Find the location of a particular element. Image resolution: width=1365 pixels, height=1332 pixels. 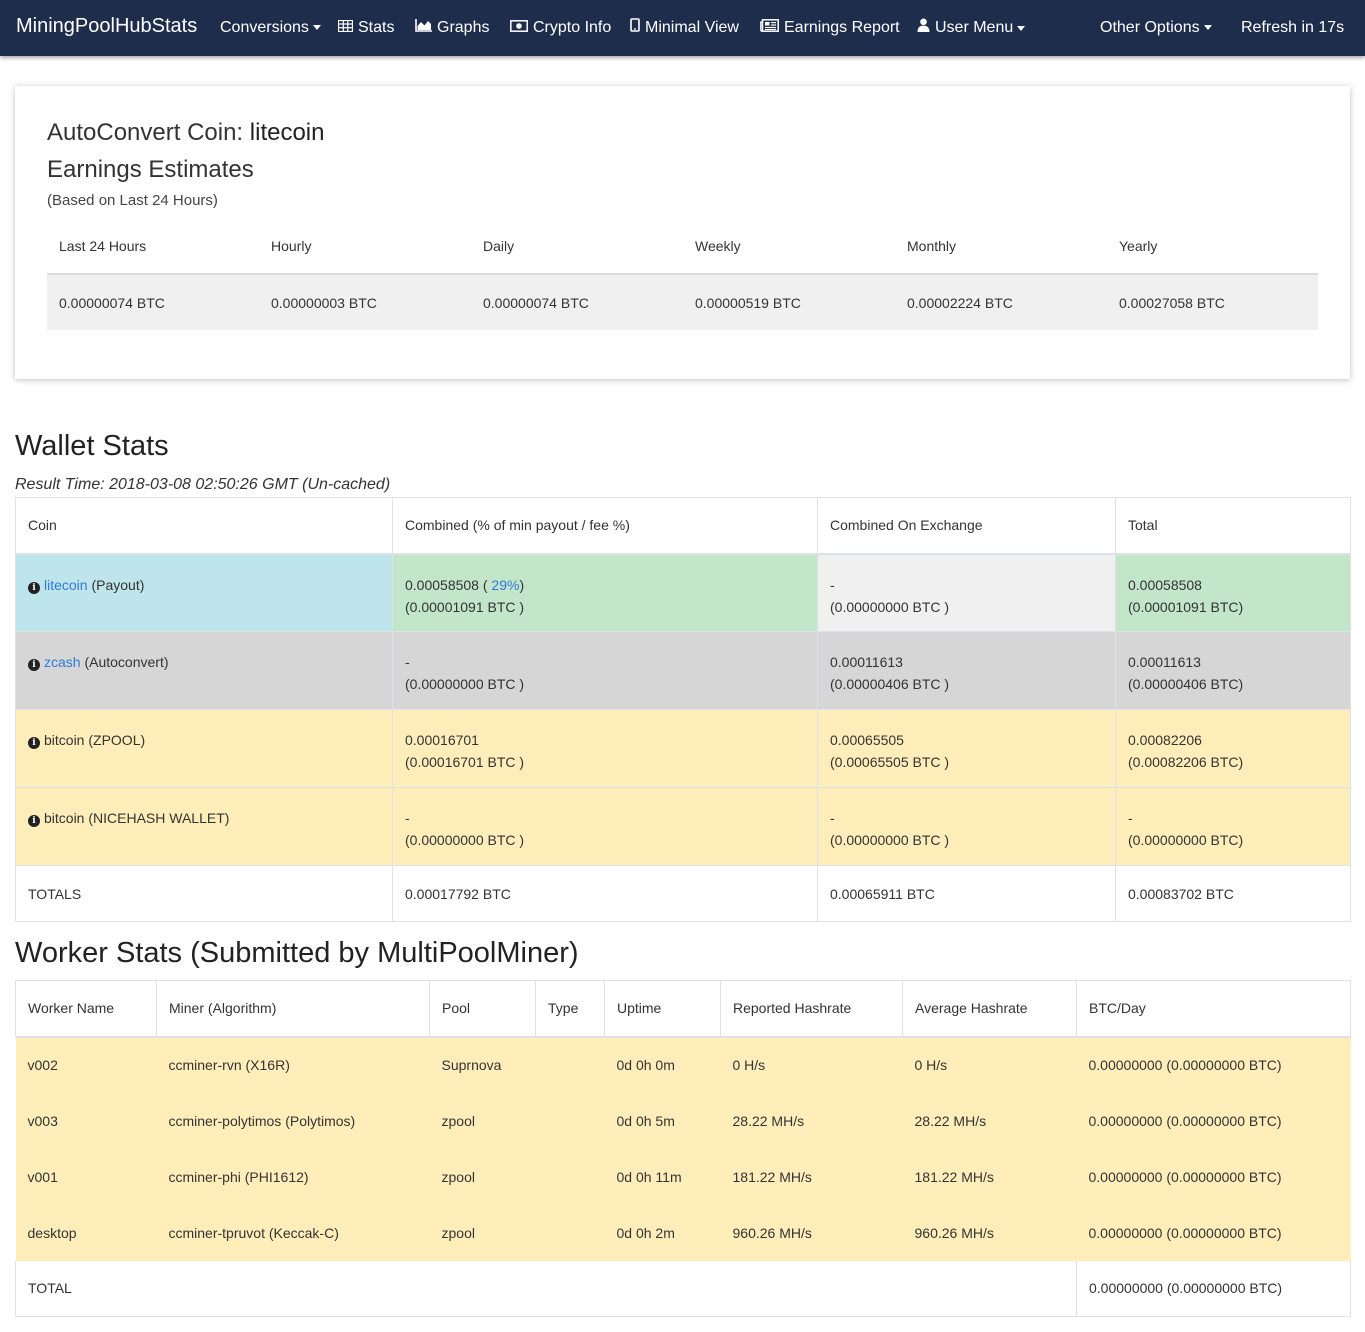

earnings-estimates-title: Earnings Estimates is located at coordinates (150, 169).